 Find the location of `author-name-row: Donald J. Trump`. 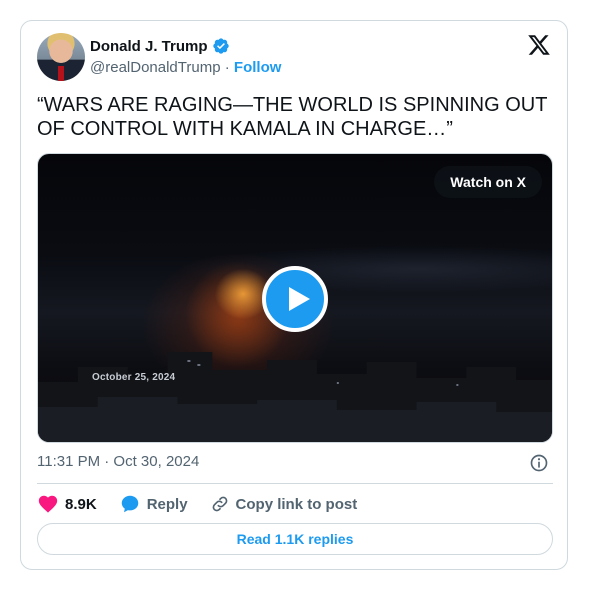

author-name-row: Donald J. Trump is located at coordinates (160, 46).